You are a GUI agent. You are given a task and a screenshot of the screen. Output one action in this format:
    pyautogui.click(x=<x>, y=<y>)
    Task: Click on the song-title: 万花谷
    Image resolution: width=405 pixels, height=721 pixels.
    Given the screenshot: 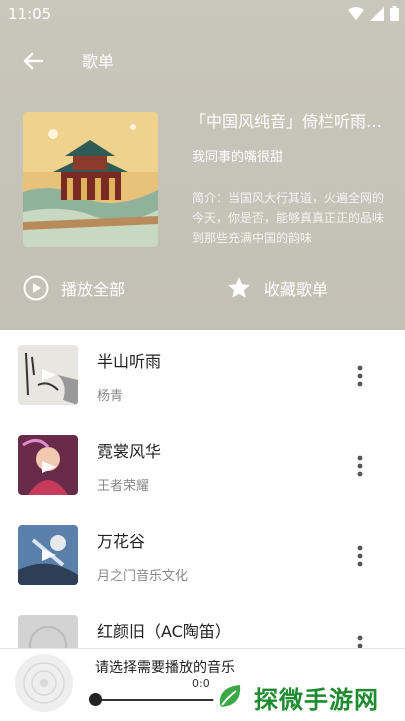 What is the action you would take?
    pyautogui.click(x=121, y=541)
    